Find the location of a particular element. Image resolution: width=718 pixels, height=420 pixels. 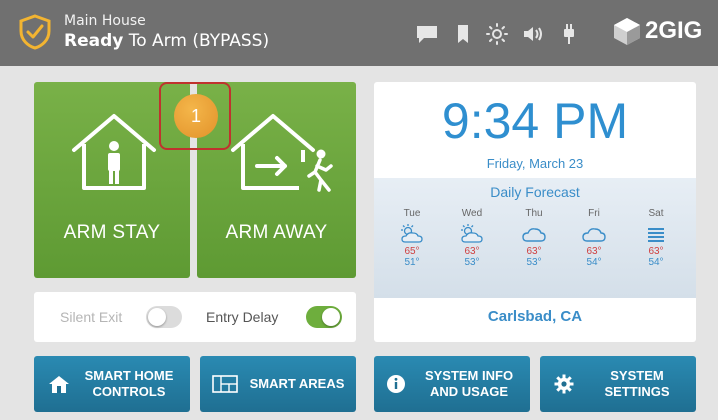

smart-home-line2: CONTROLS is located at coordinates (129, 391).